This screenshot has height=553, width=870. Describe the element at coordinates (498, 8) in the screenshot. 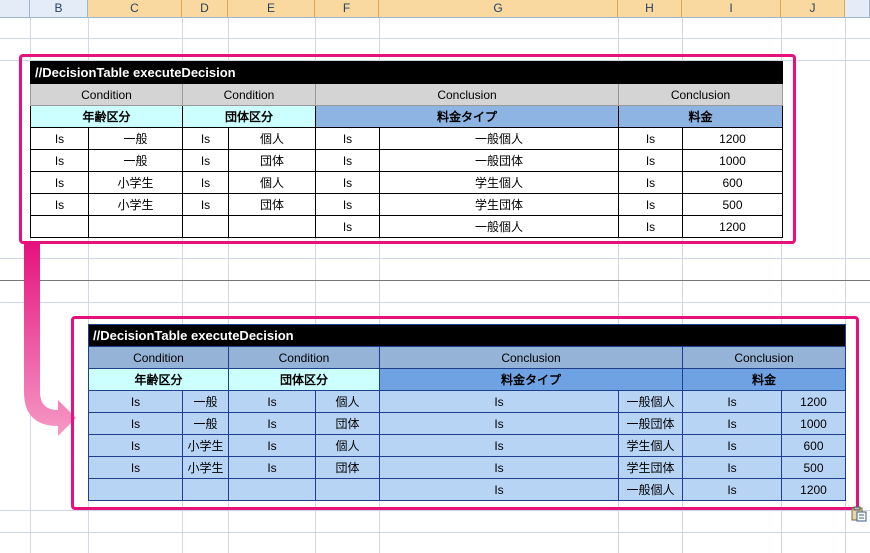

I see `column-header-g: G` at that location.